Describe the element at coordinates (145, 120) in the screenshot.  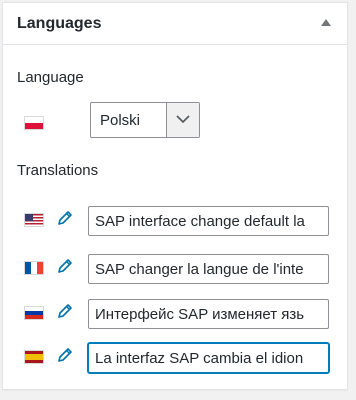
I see `language-select: Polski` at that location.